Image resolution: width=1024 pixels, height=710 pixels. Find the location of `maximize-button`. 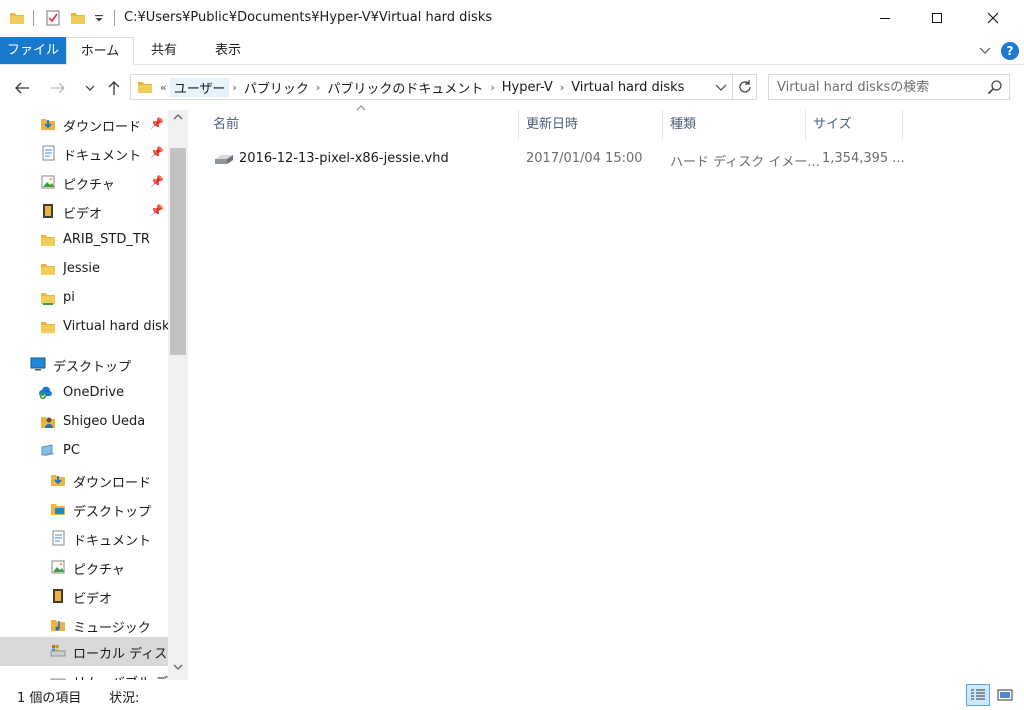

maximize-button is located at coordinates (937, 18).